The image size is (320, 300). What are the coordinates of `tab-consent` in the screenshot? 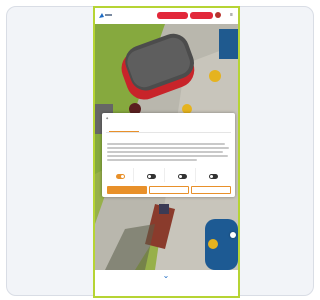 It's located at (124, 128).